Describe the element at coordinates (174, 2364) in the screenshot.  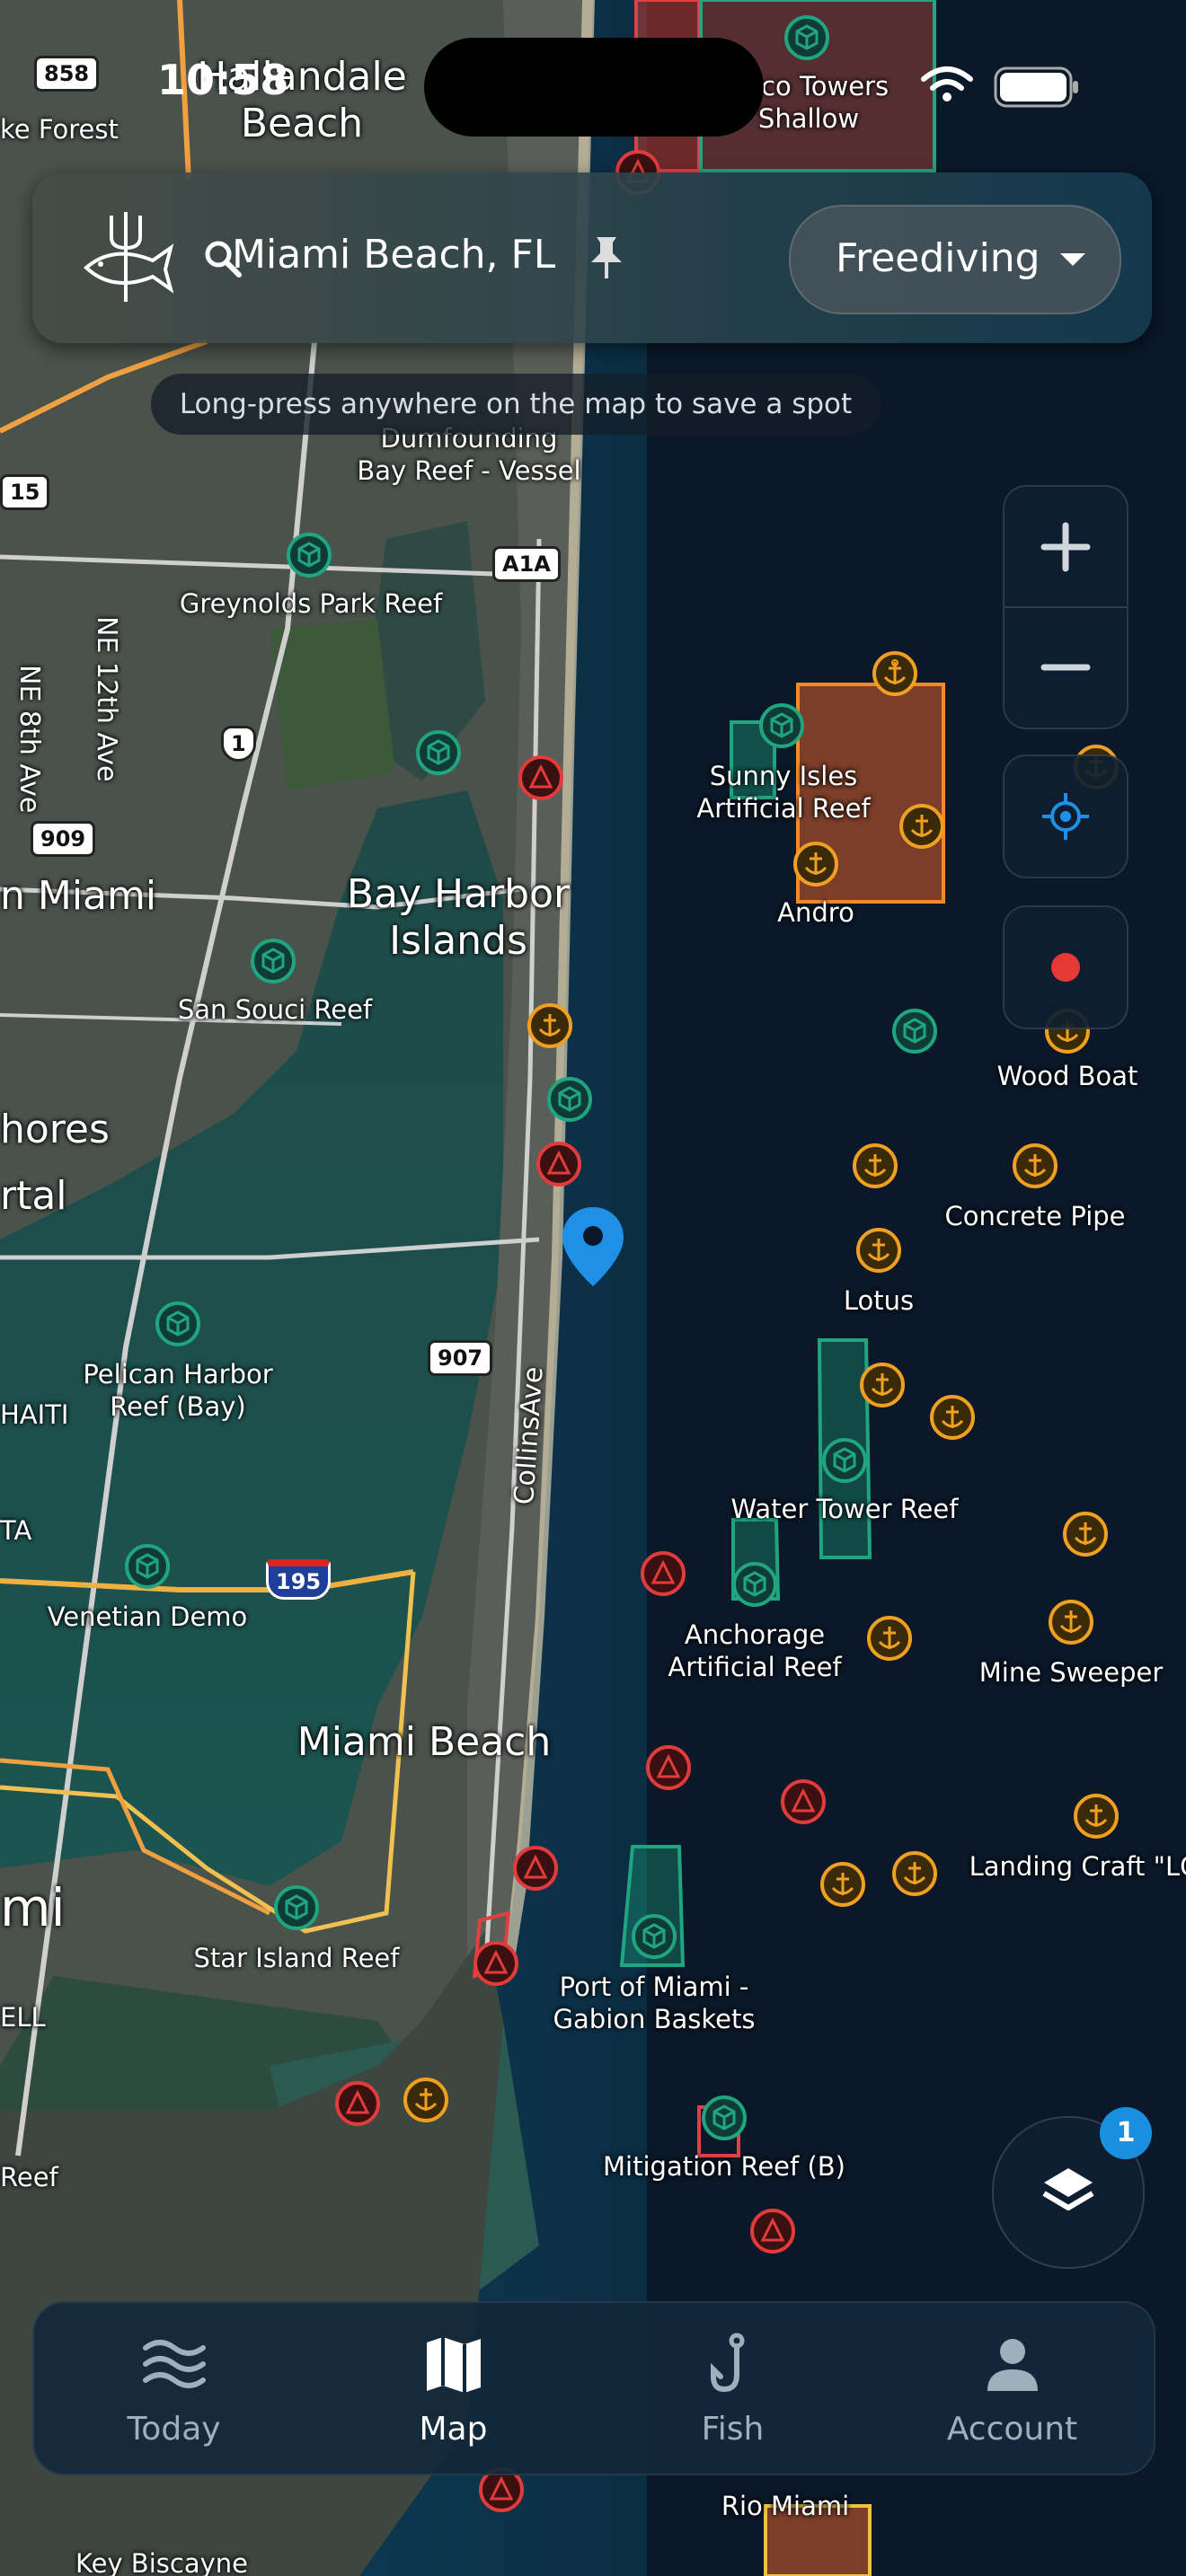
I see `waves-icon` at that location.